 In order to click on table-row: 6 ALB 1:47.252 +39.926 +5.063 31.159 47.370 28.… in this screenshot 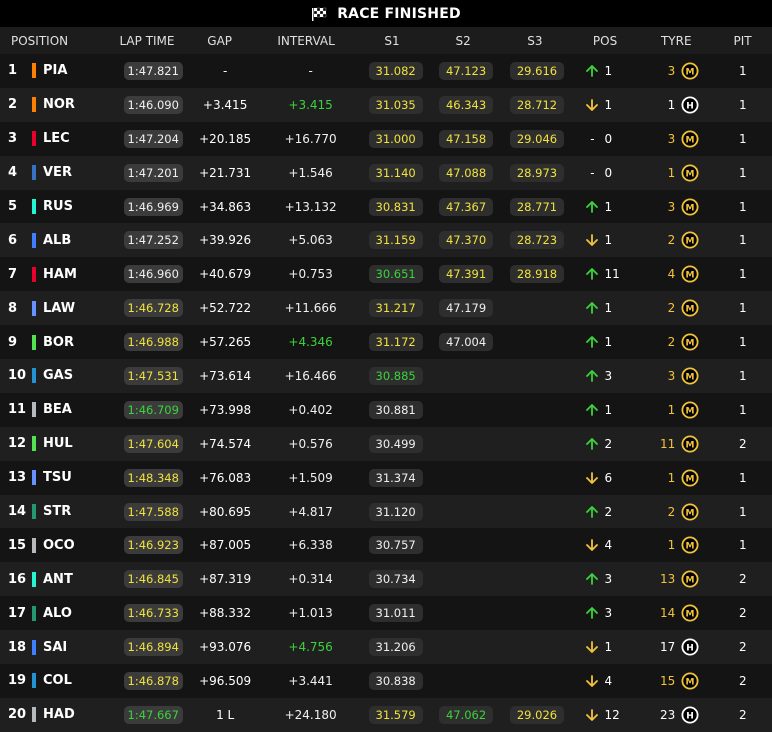, I will do `click(386, 240)`.